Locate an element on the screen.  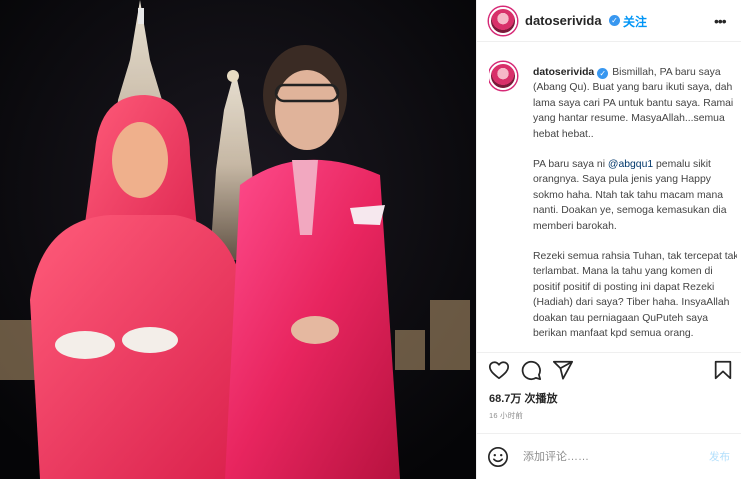
caption-username: datoserivida is located at coordinates (563, 72).